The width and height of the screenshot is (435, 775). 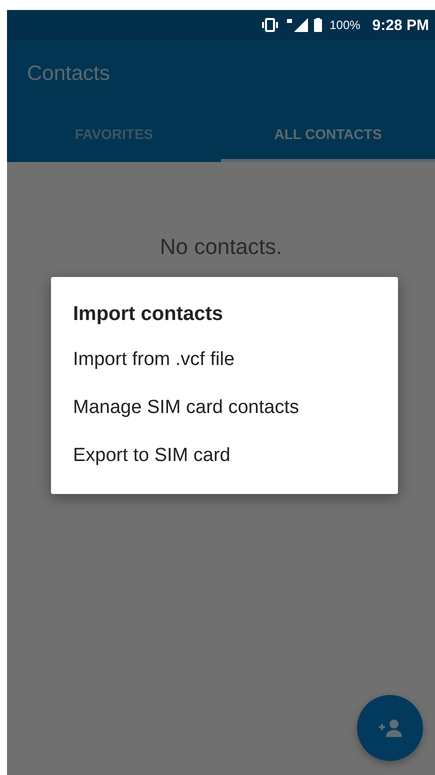 I want to click on empty-message: No contacts., so click(x=221, y=247).